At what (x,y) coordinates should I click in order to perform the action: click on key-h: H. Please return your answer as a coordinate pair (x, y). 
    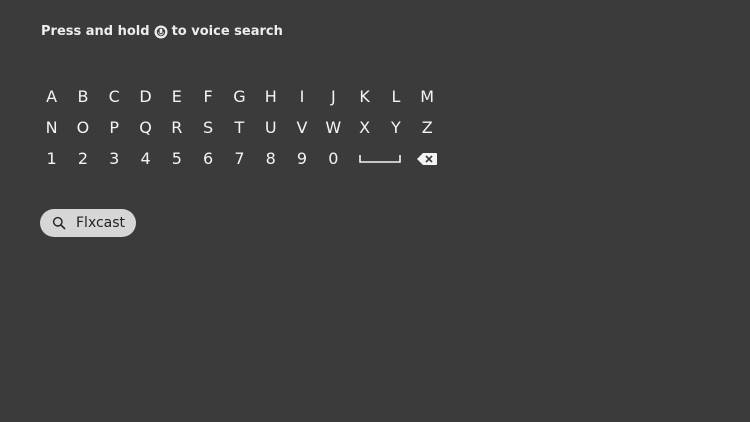
    Looking at the image, I should click on (270, 96).